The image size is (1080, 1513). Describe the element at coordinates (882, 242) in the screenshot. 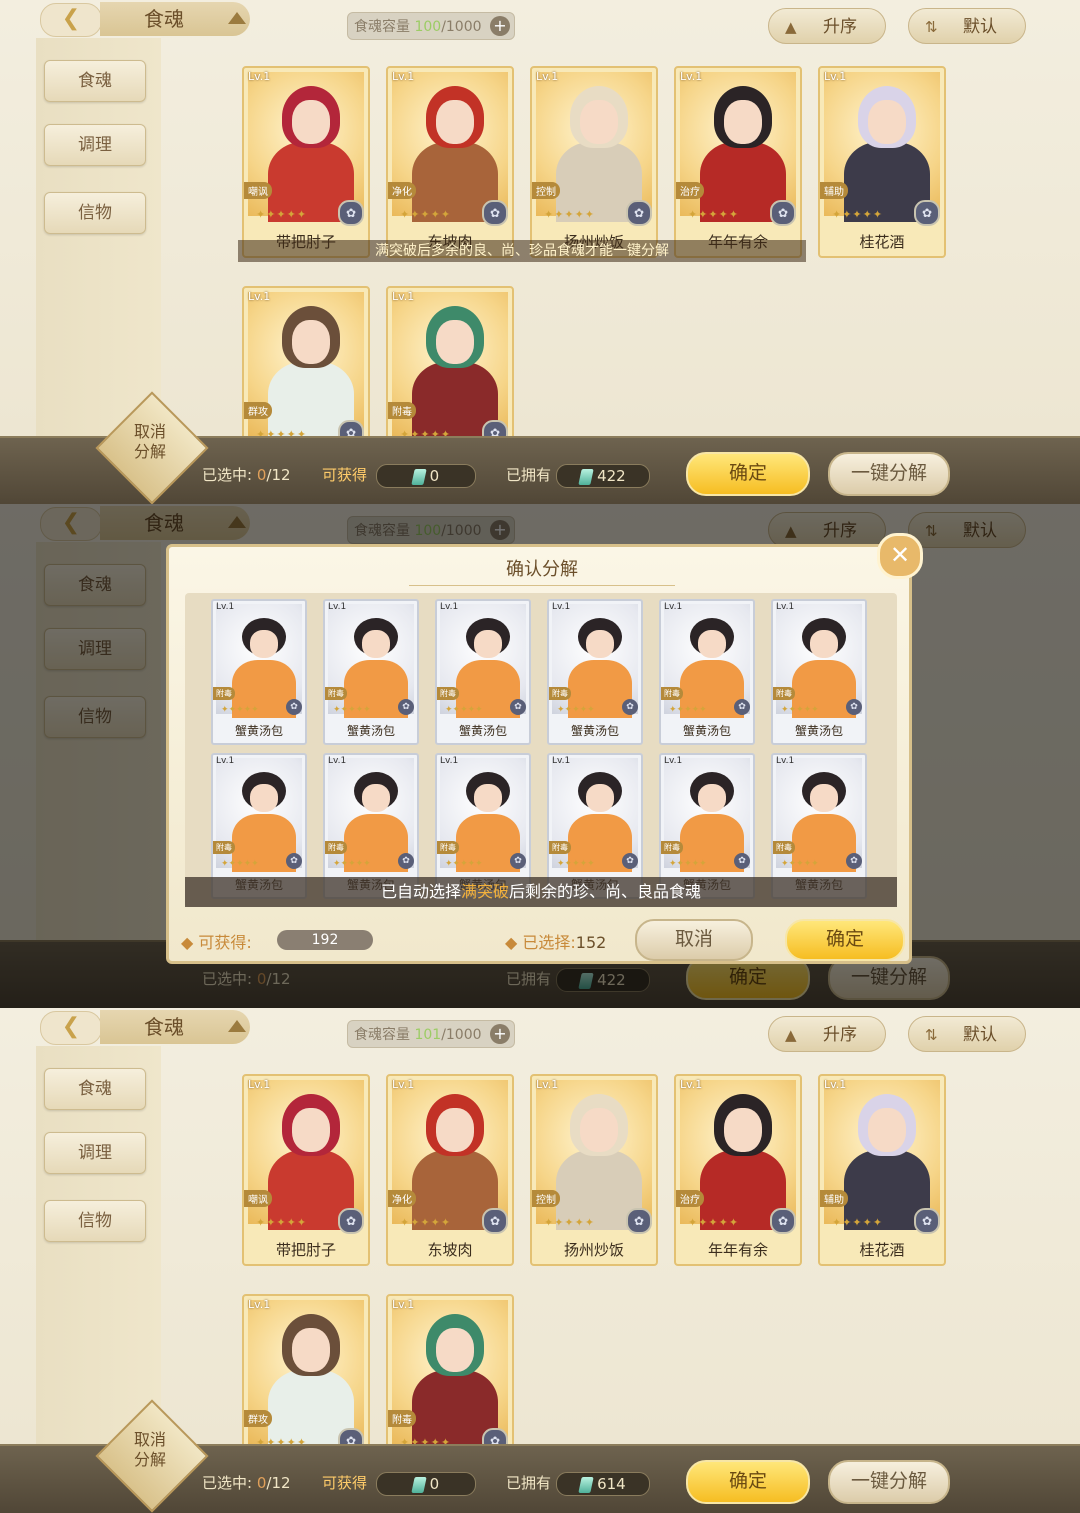

I see `card-name: 桂花酒` at that location.